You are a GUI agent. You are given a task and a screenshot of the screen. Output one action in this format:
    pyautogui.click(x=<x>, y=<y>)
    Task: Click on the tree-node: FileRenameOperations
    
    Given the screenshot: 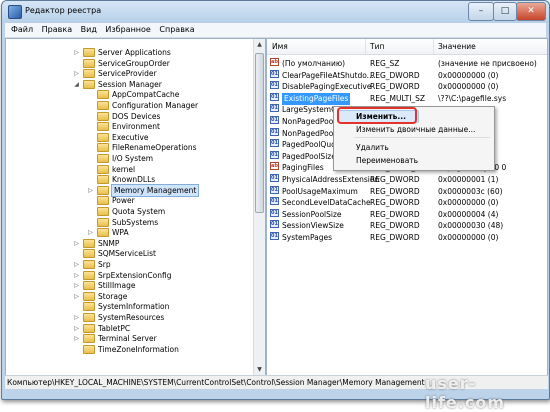 What is the action you would take?
    pyautogui.click(x=129, y=147)
    